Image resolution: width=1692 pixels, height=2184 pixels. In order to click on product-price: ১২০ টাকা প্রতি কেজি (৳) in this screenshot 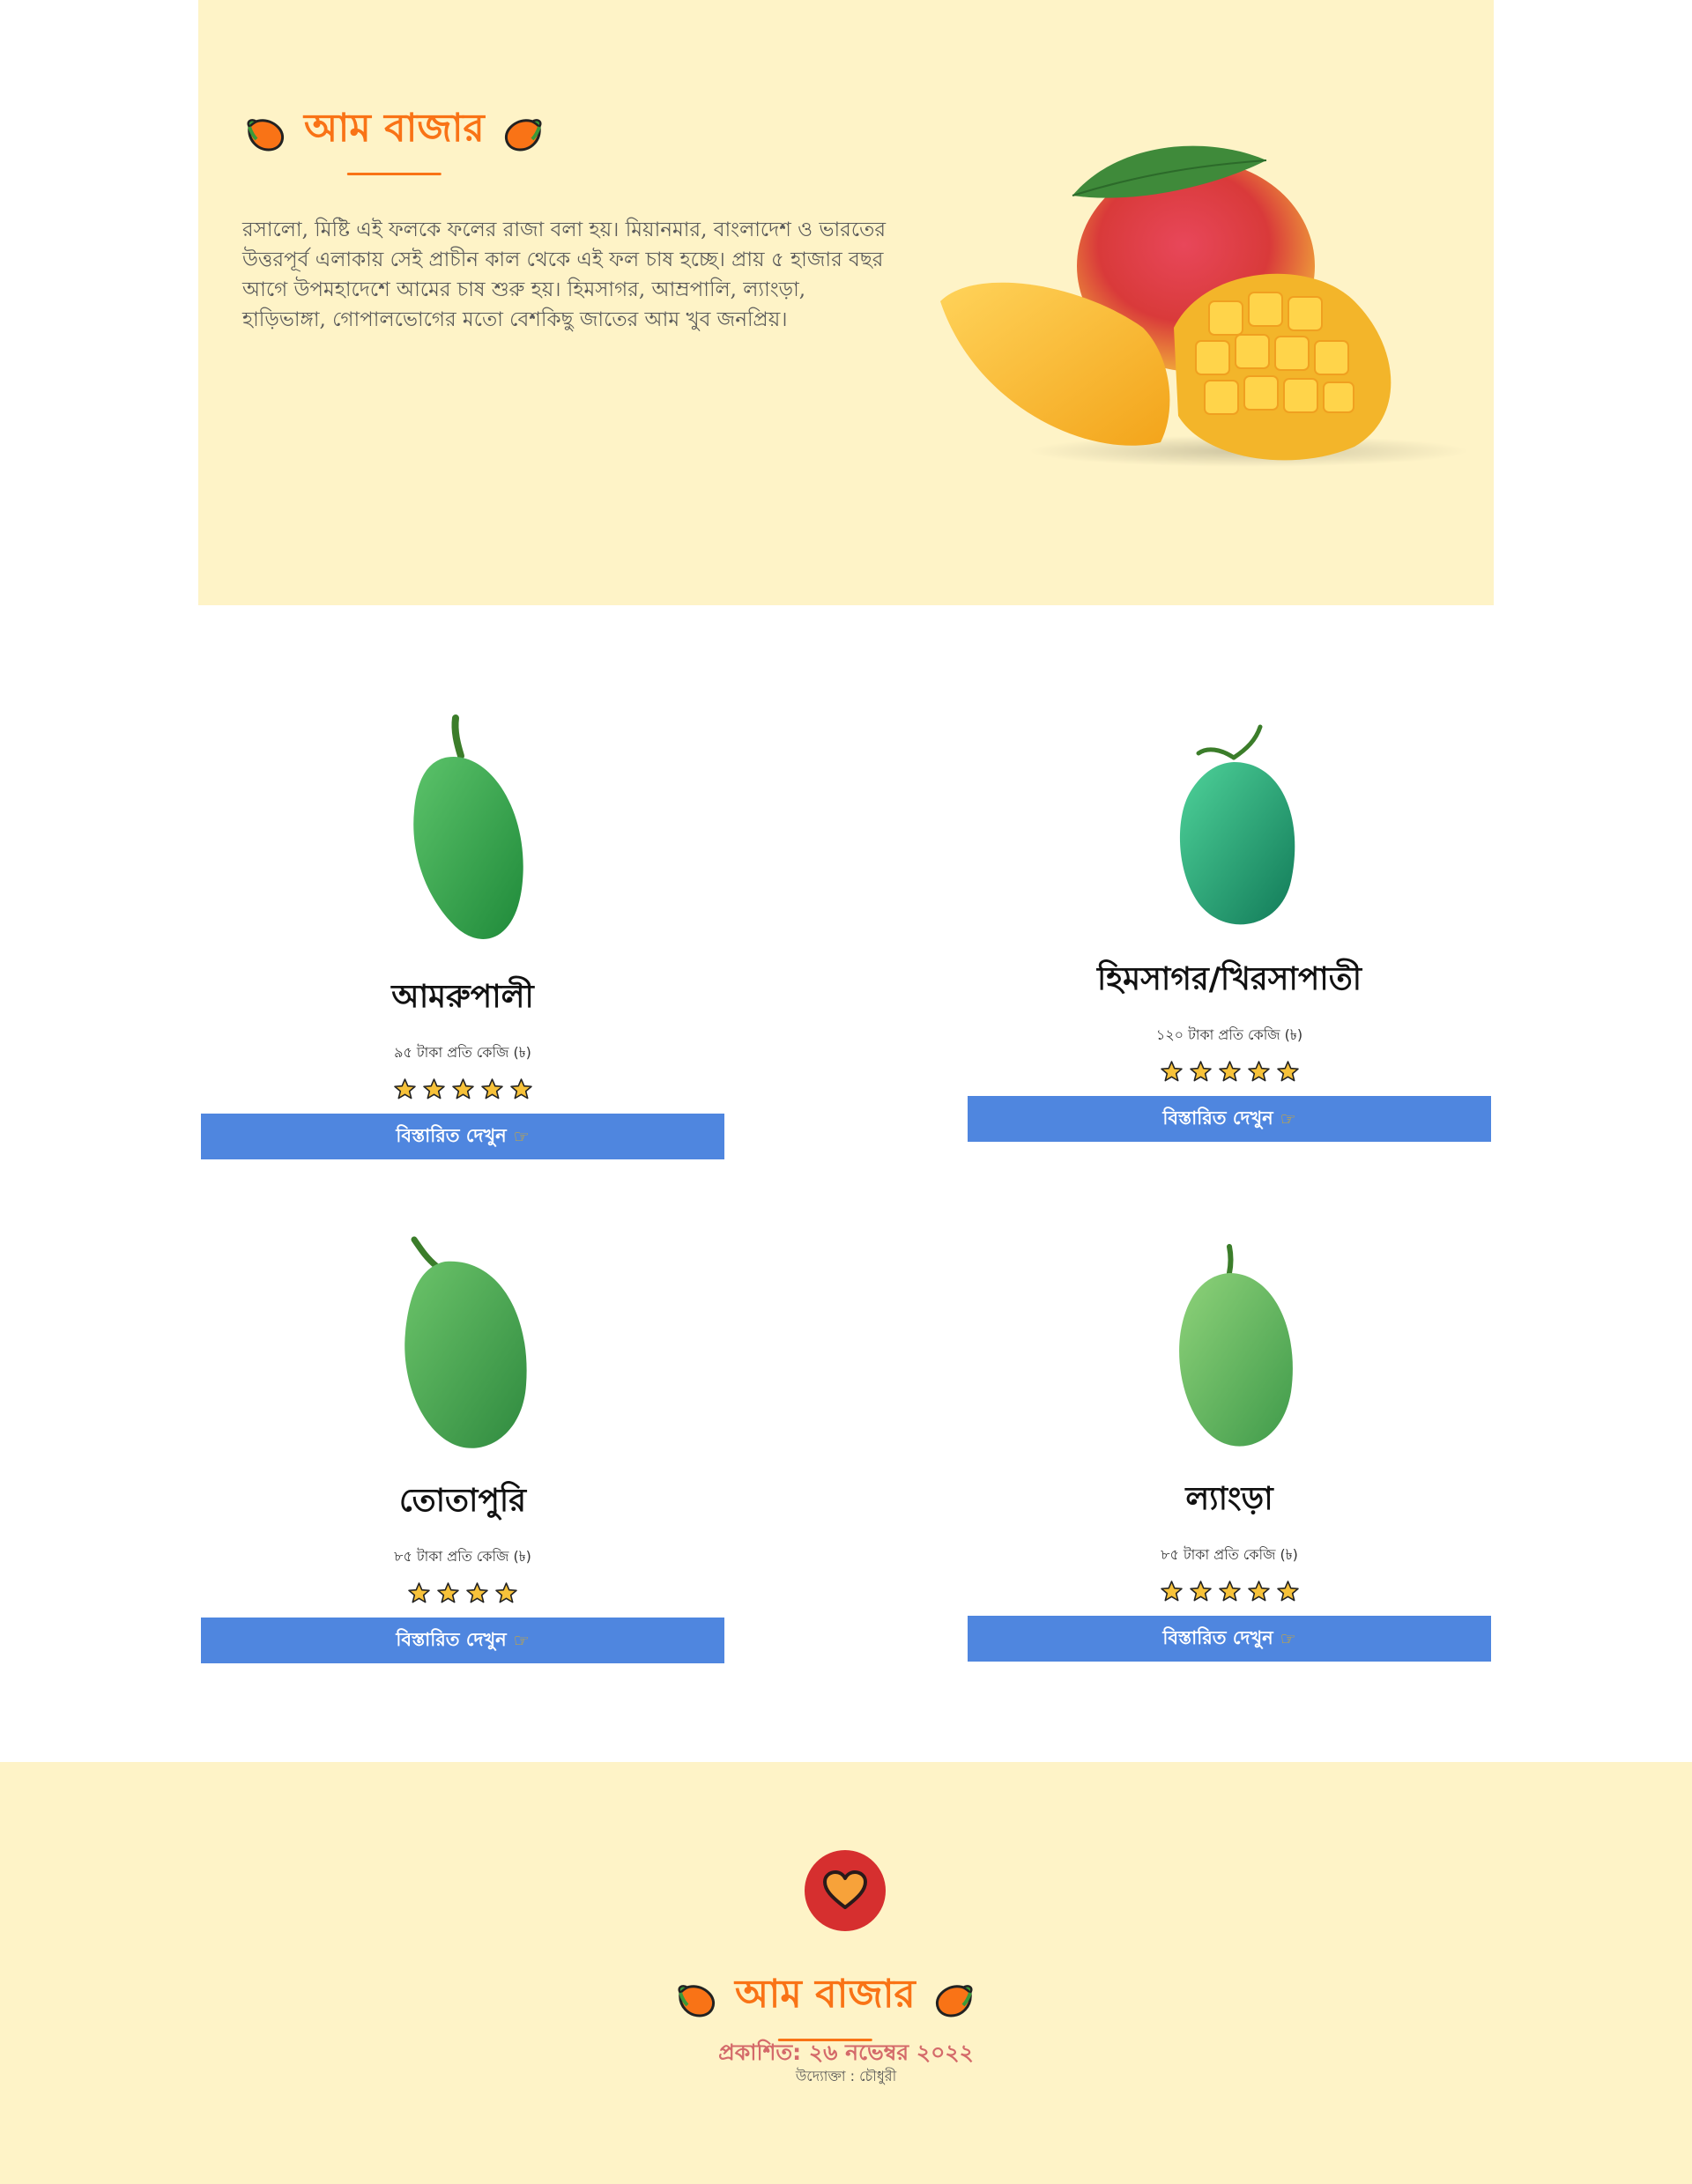, I will do `click(1229, 1034)`.